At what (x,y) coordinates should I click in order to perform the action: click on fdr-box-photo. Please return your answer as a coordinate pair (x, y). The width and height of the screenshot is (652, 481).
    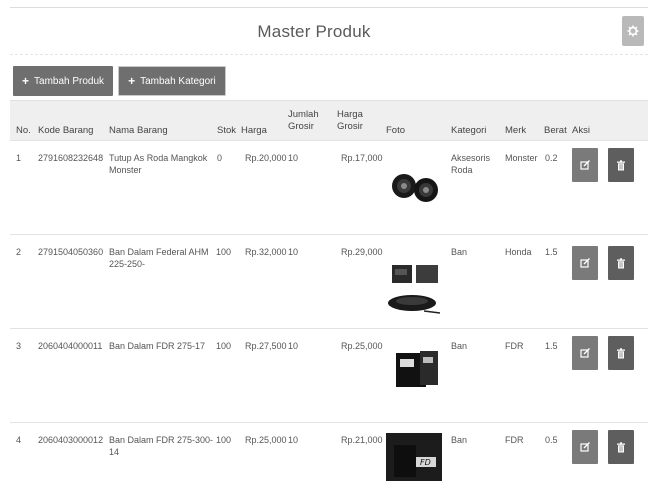
    Looking at the image, I should click on (417, 370).